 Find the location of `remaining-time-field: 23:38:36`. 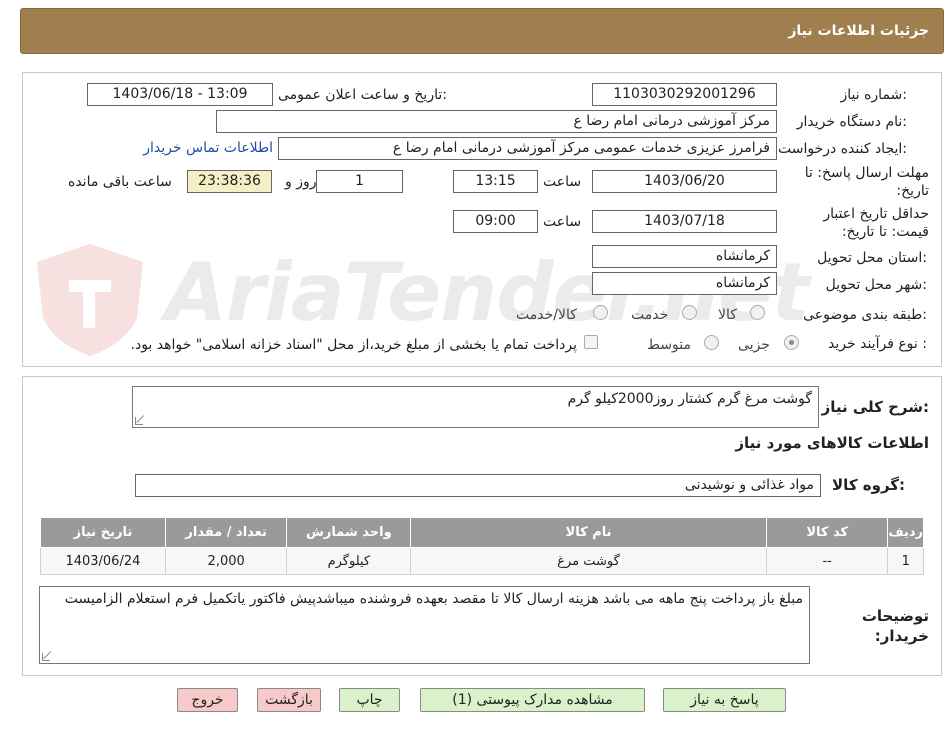

remaining-time-field: 23:38:36 is located at coordinates (229, 181).